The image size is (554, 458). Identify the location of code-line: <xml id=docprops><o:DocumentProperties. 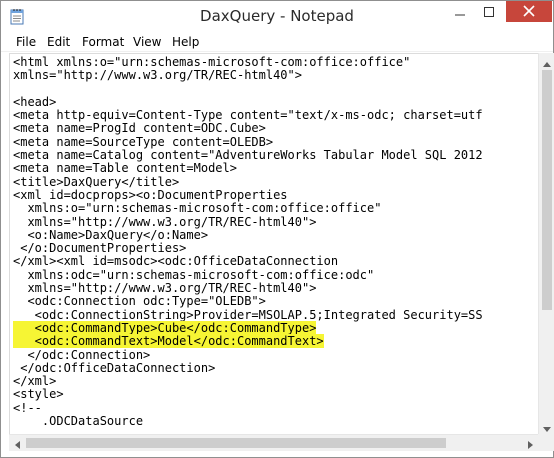
(248, 194).